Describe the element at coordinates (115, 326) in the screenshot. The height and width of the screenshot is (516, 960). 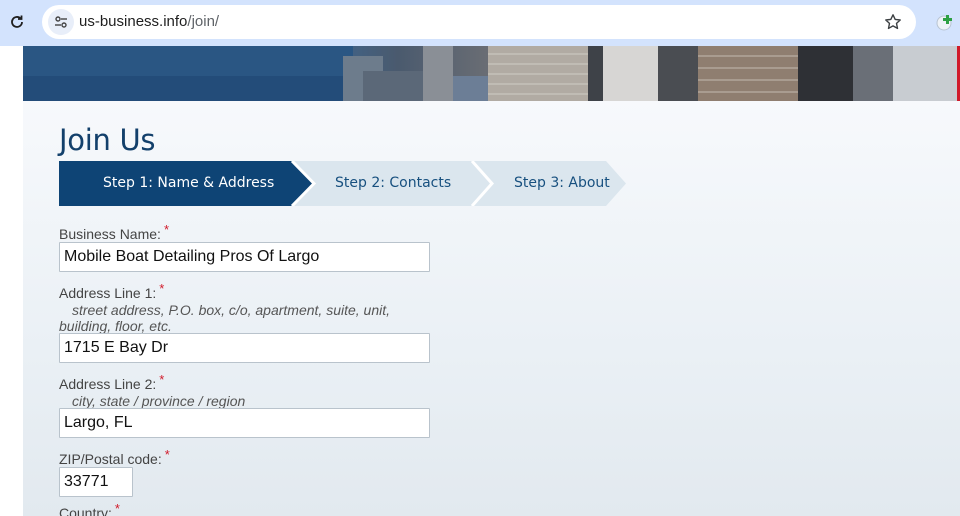
I see `address-line-1-hint-line2: building, floor, etc.` at that location.